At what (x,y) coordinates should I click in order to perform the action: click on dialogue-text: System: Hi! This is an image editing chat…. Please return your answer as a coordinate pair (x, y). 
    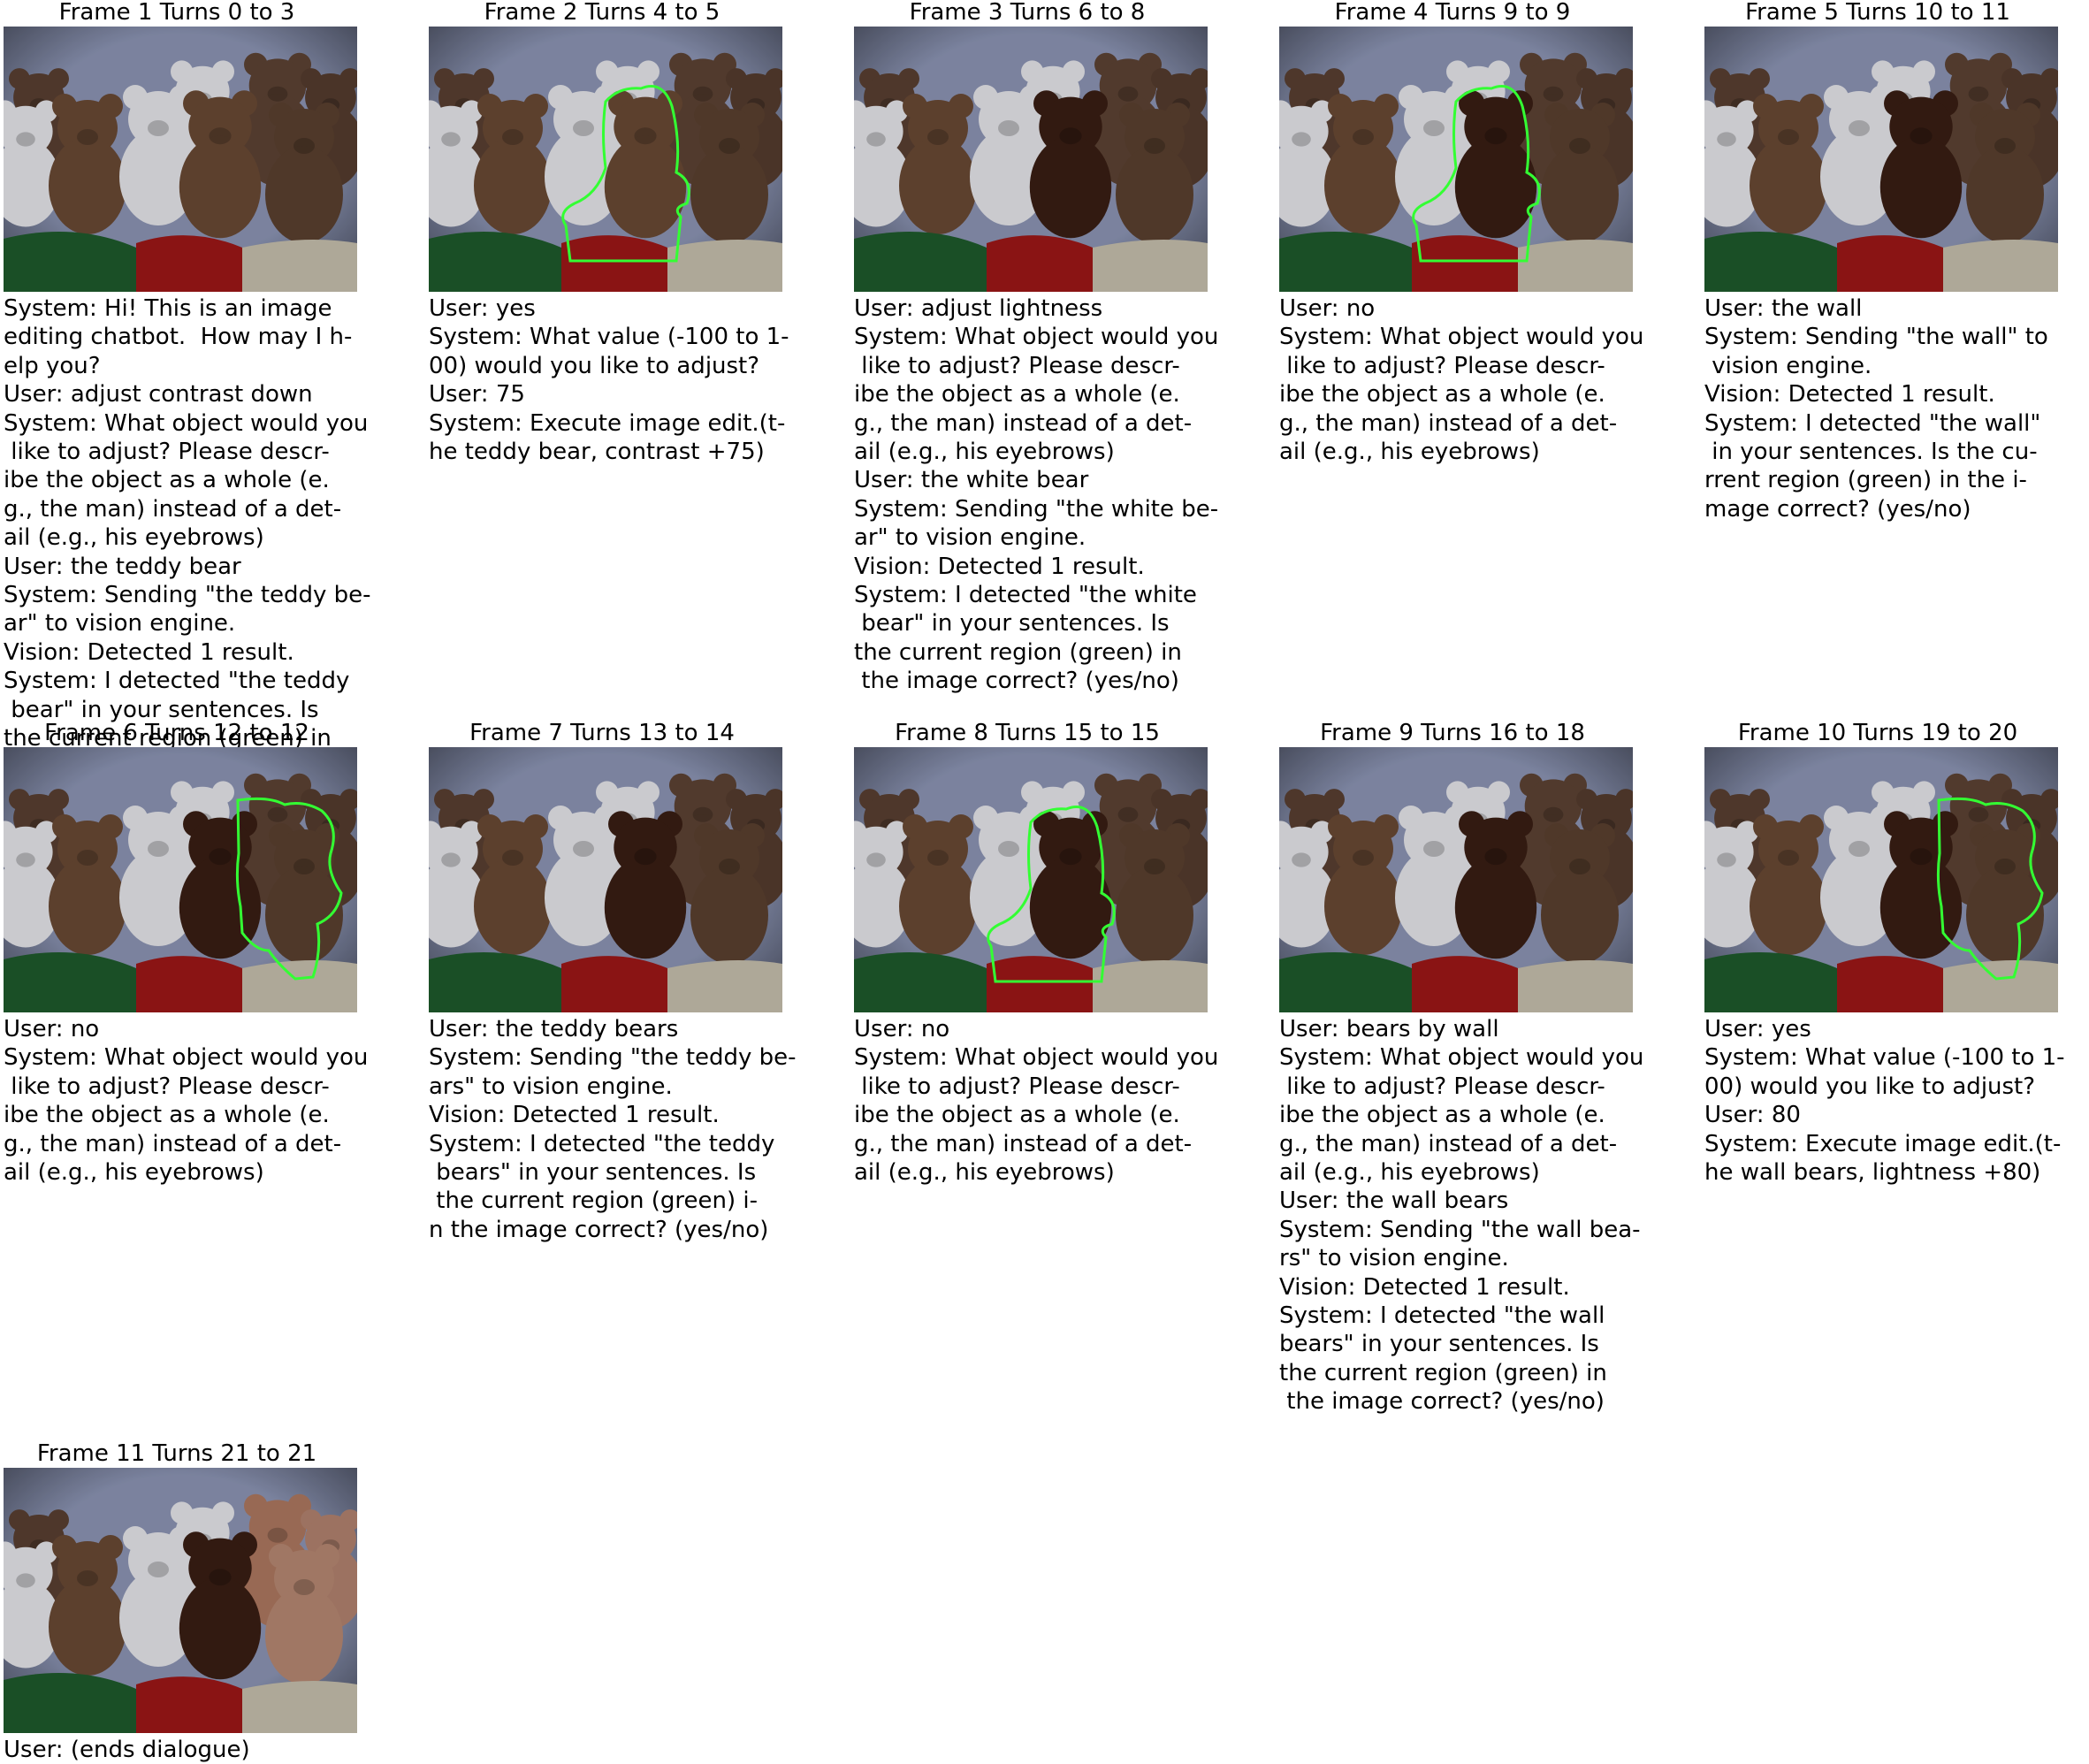
    Looking at the image, I should click on (207, 523).